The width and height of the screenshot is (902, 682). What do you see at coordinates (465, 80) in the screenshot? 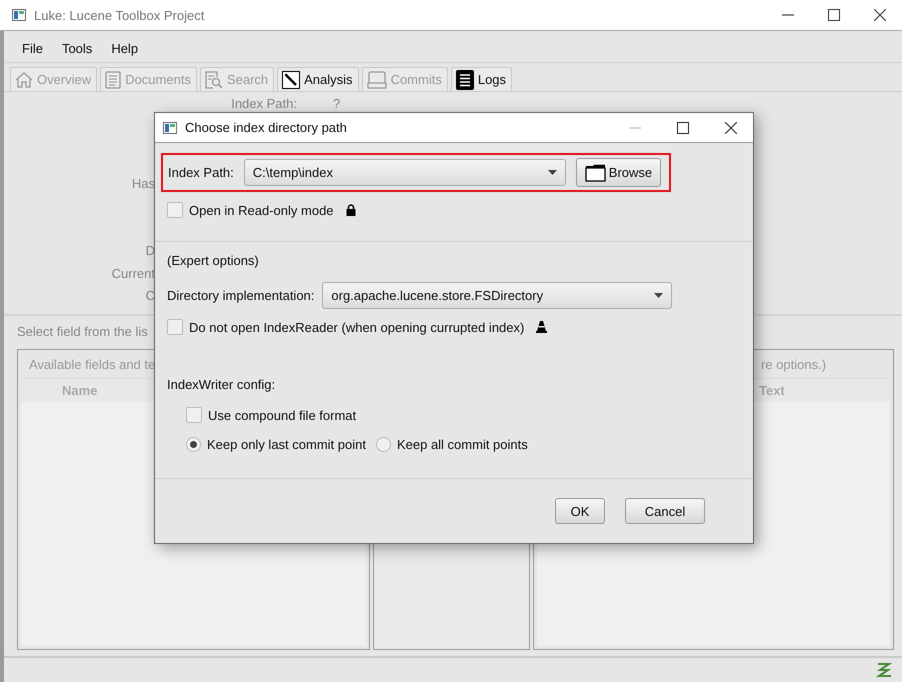
I see `list-icon` at bounding box center [465, 80].